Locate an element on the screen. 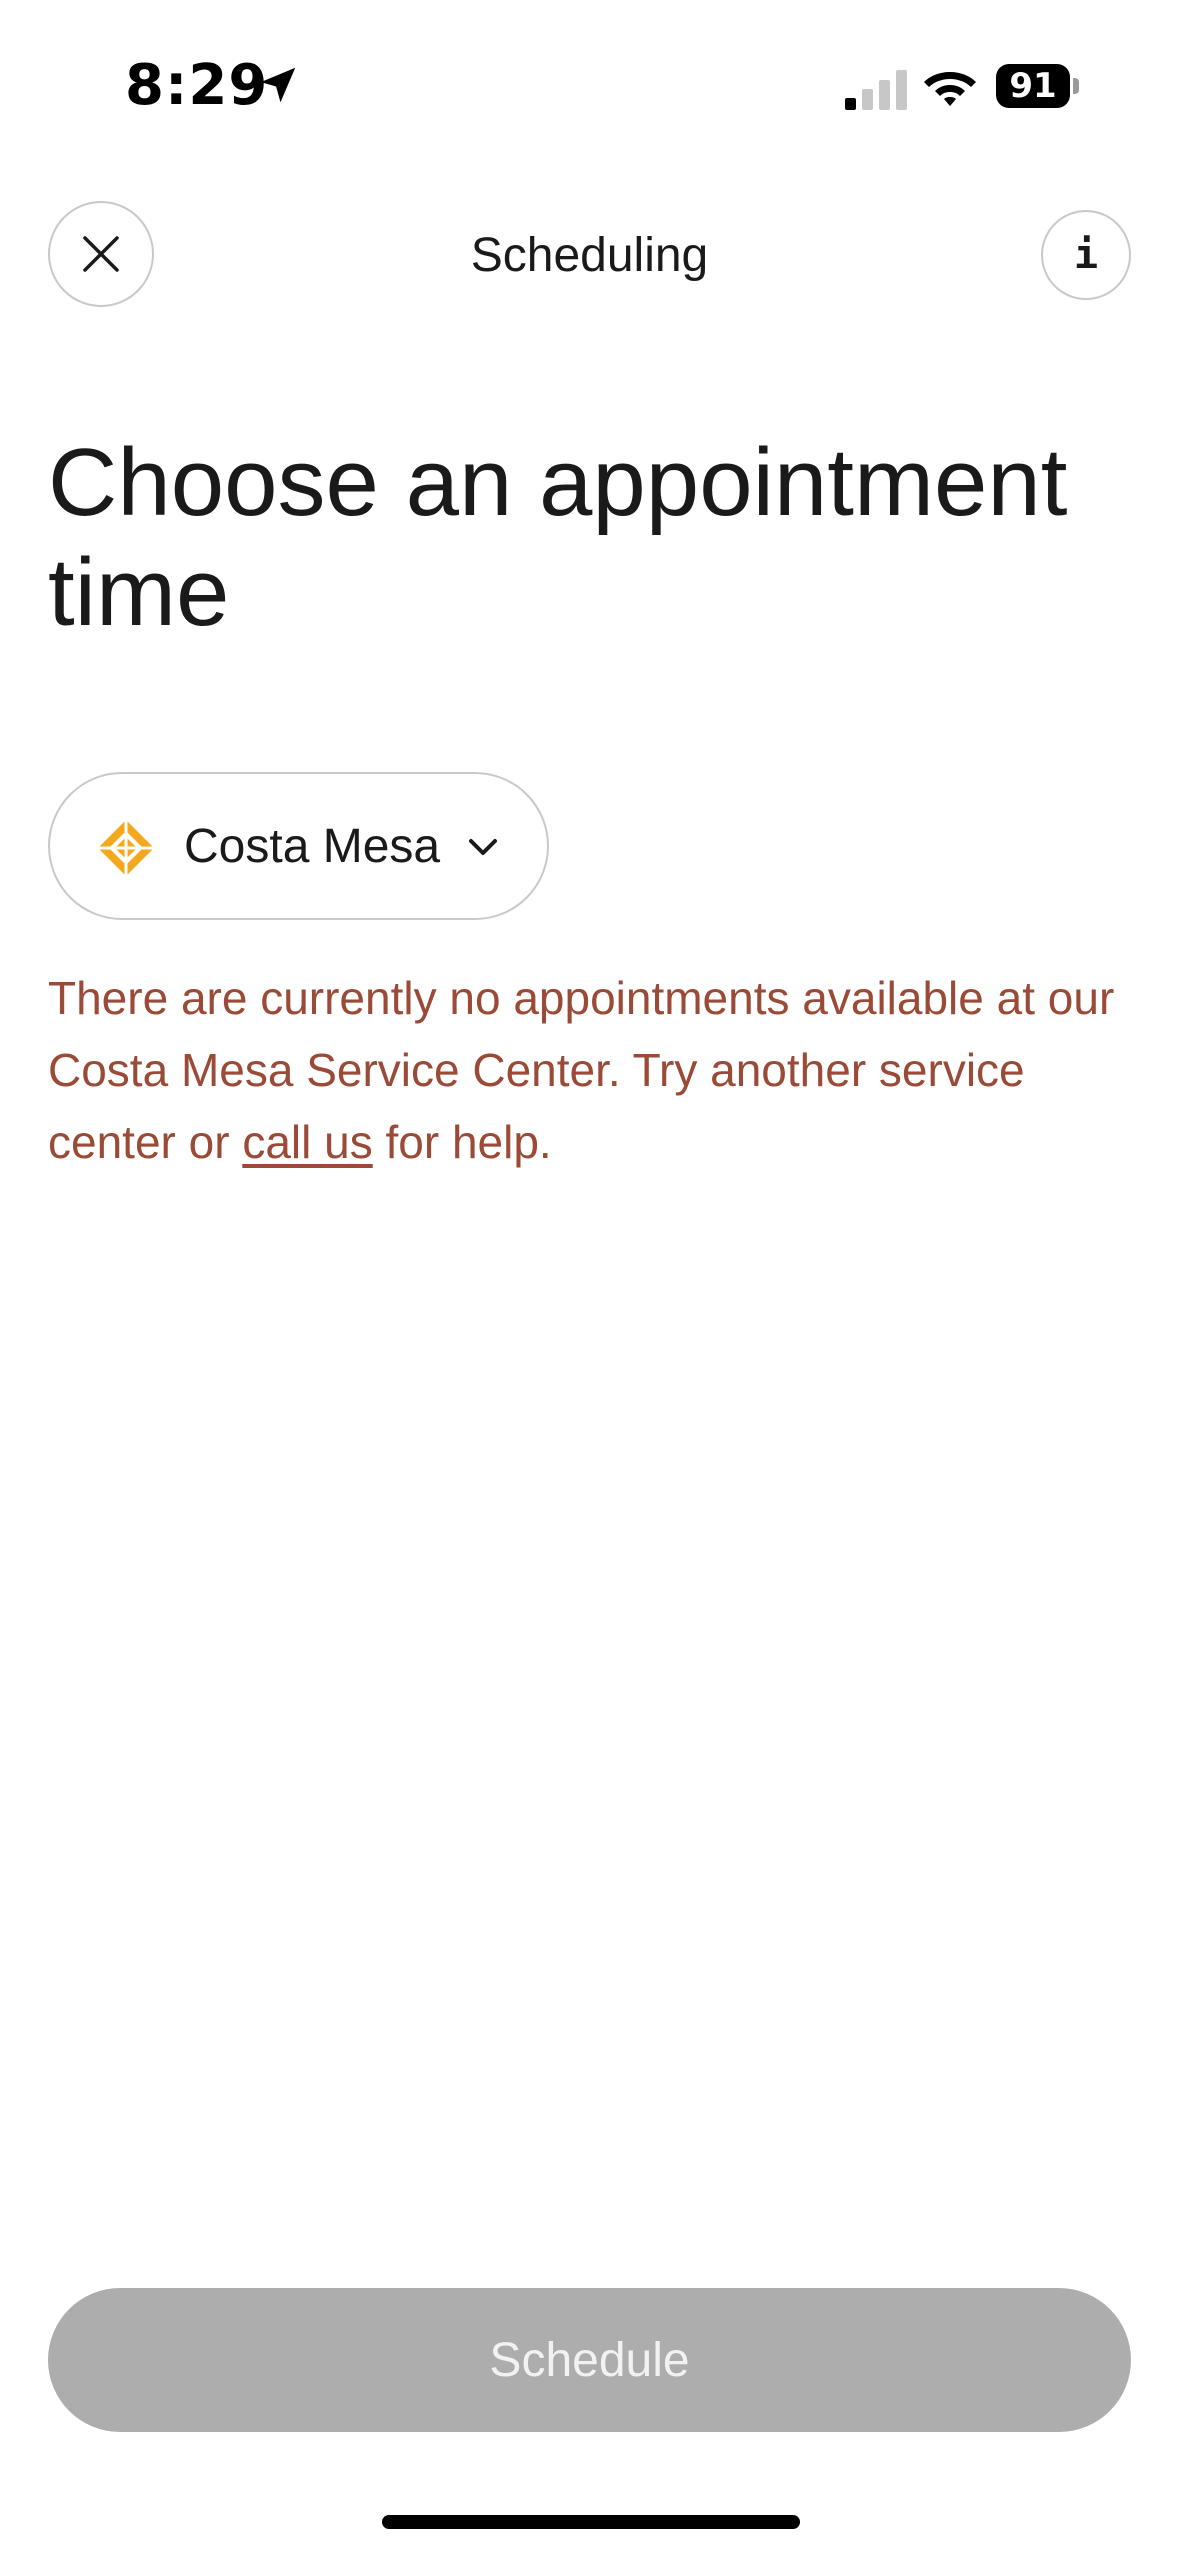  info-icon: i is located at coordinates (1086, 255).